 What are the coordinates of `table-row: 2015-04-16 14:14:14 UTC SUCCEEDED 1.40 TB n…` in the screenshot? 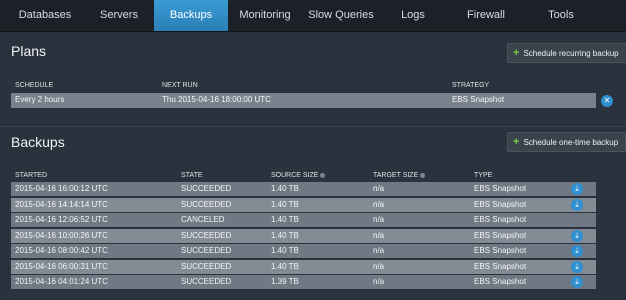 It's located at (303, 205).